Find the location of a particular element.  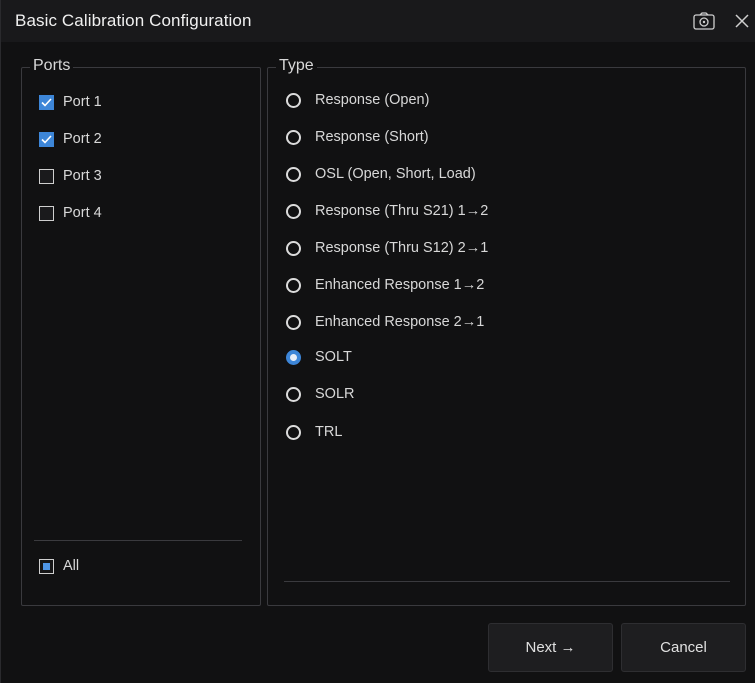

type-option-label: SOLR is located at coordinates (335, 394).